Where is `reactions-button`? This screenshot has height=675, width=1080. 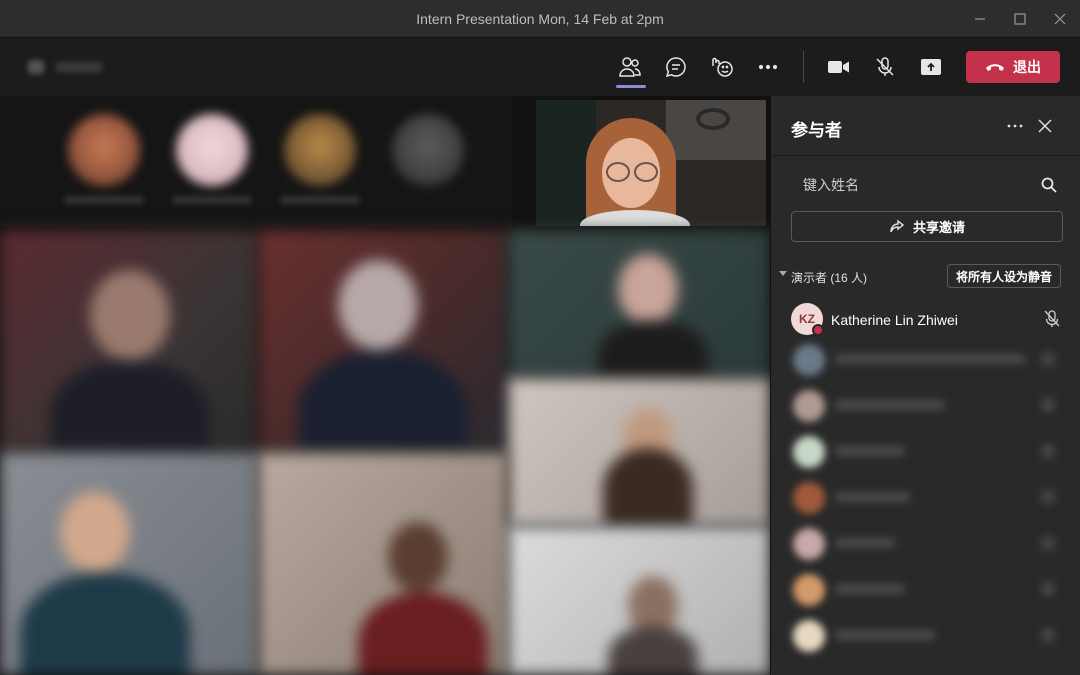 reactions-button is located at coordinates (722, 67).